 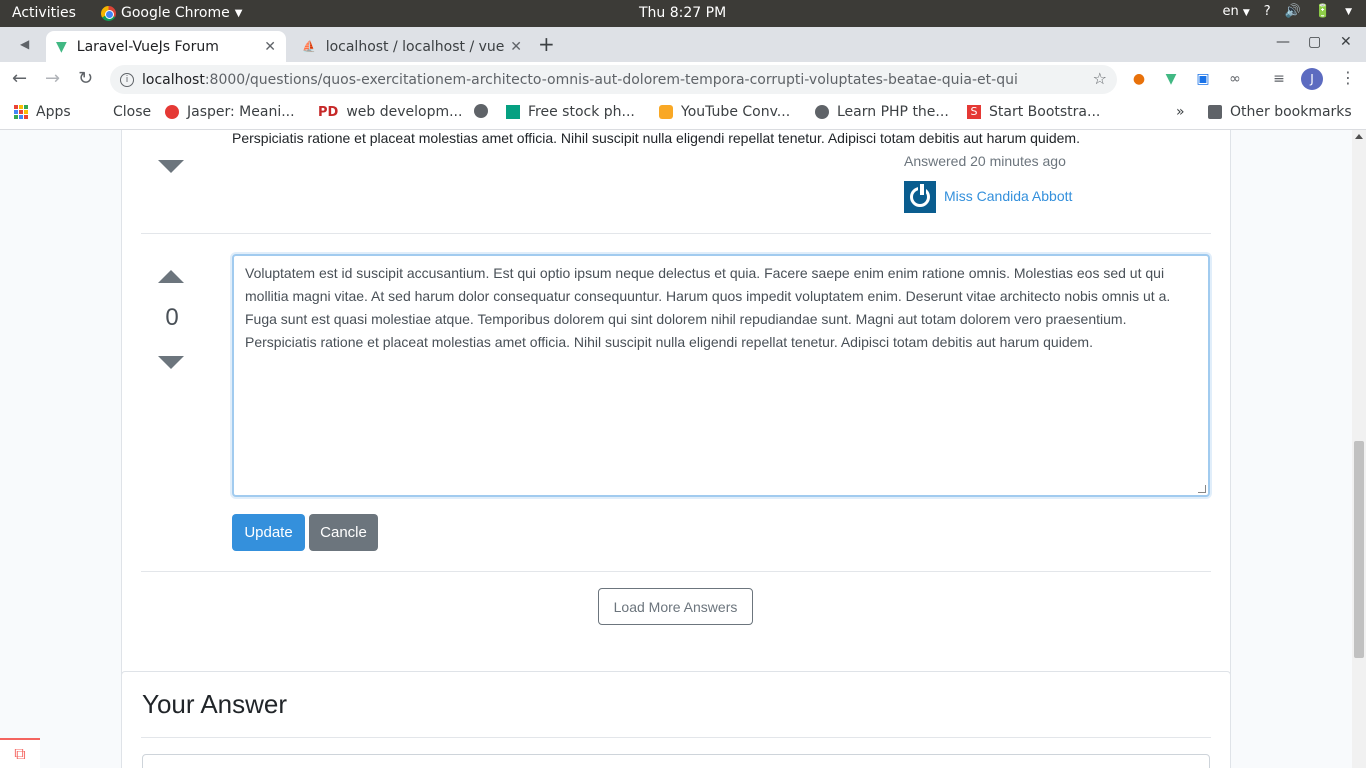 I want to click on volume-icon: 🔊, so click(x=1293, y=11).